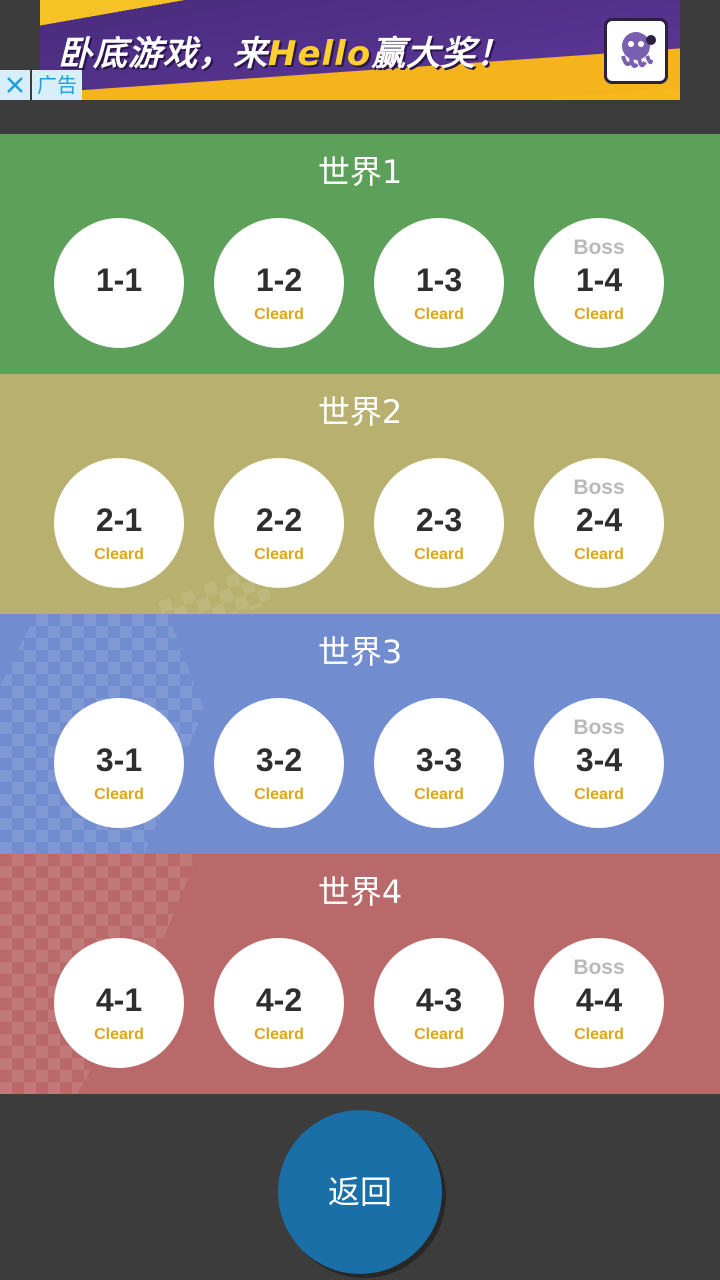 The image size is (720, 1280). I want to click on level-button-4-2: 4-2 Cleard, so click(279, 1003).